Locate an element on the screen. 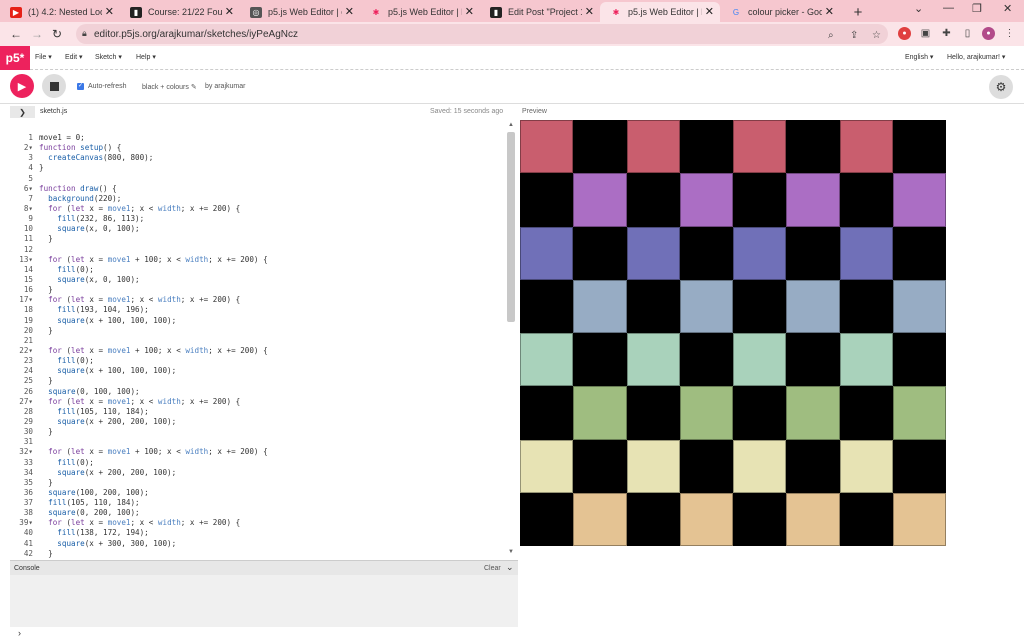 The width and height of the screenshot is (1024, 640). browser-tab: ✱ p5.js Web Editor | b + c✕ is located at coordinates (420, 12).